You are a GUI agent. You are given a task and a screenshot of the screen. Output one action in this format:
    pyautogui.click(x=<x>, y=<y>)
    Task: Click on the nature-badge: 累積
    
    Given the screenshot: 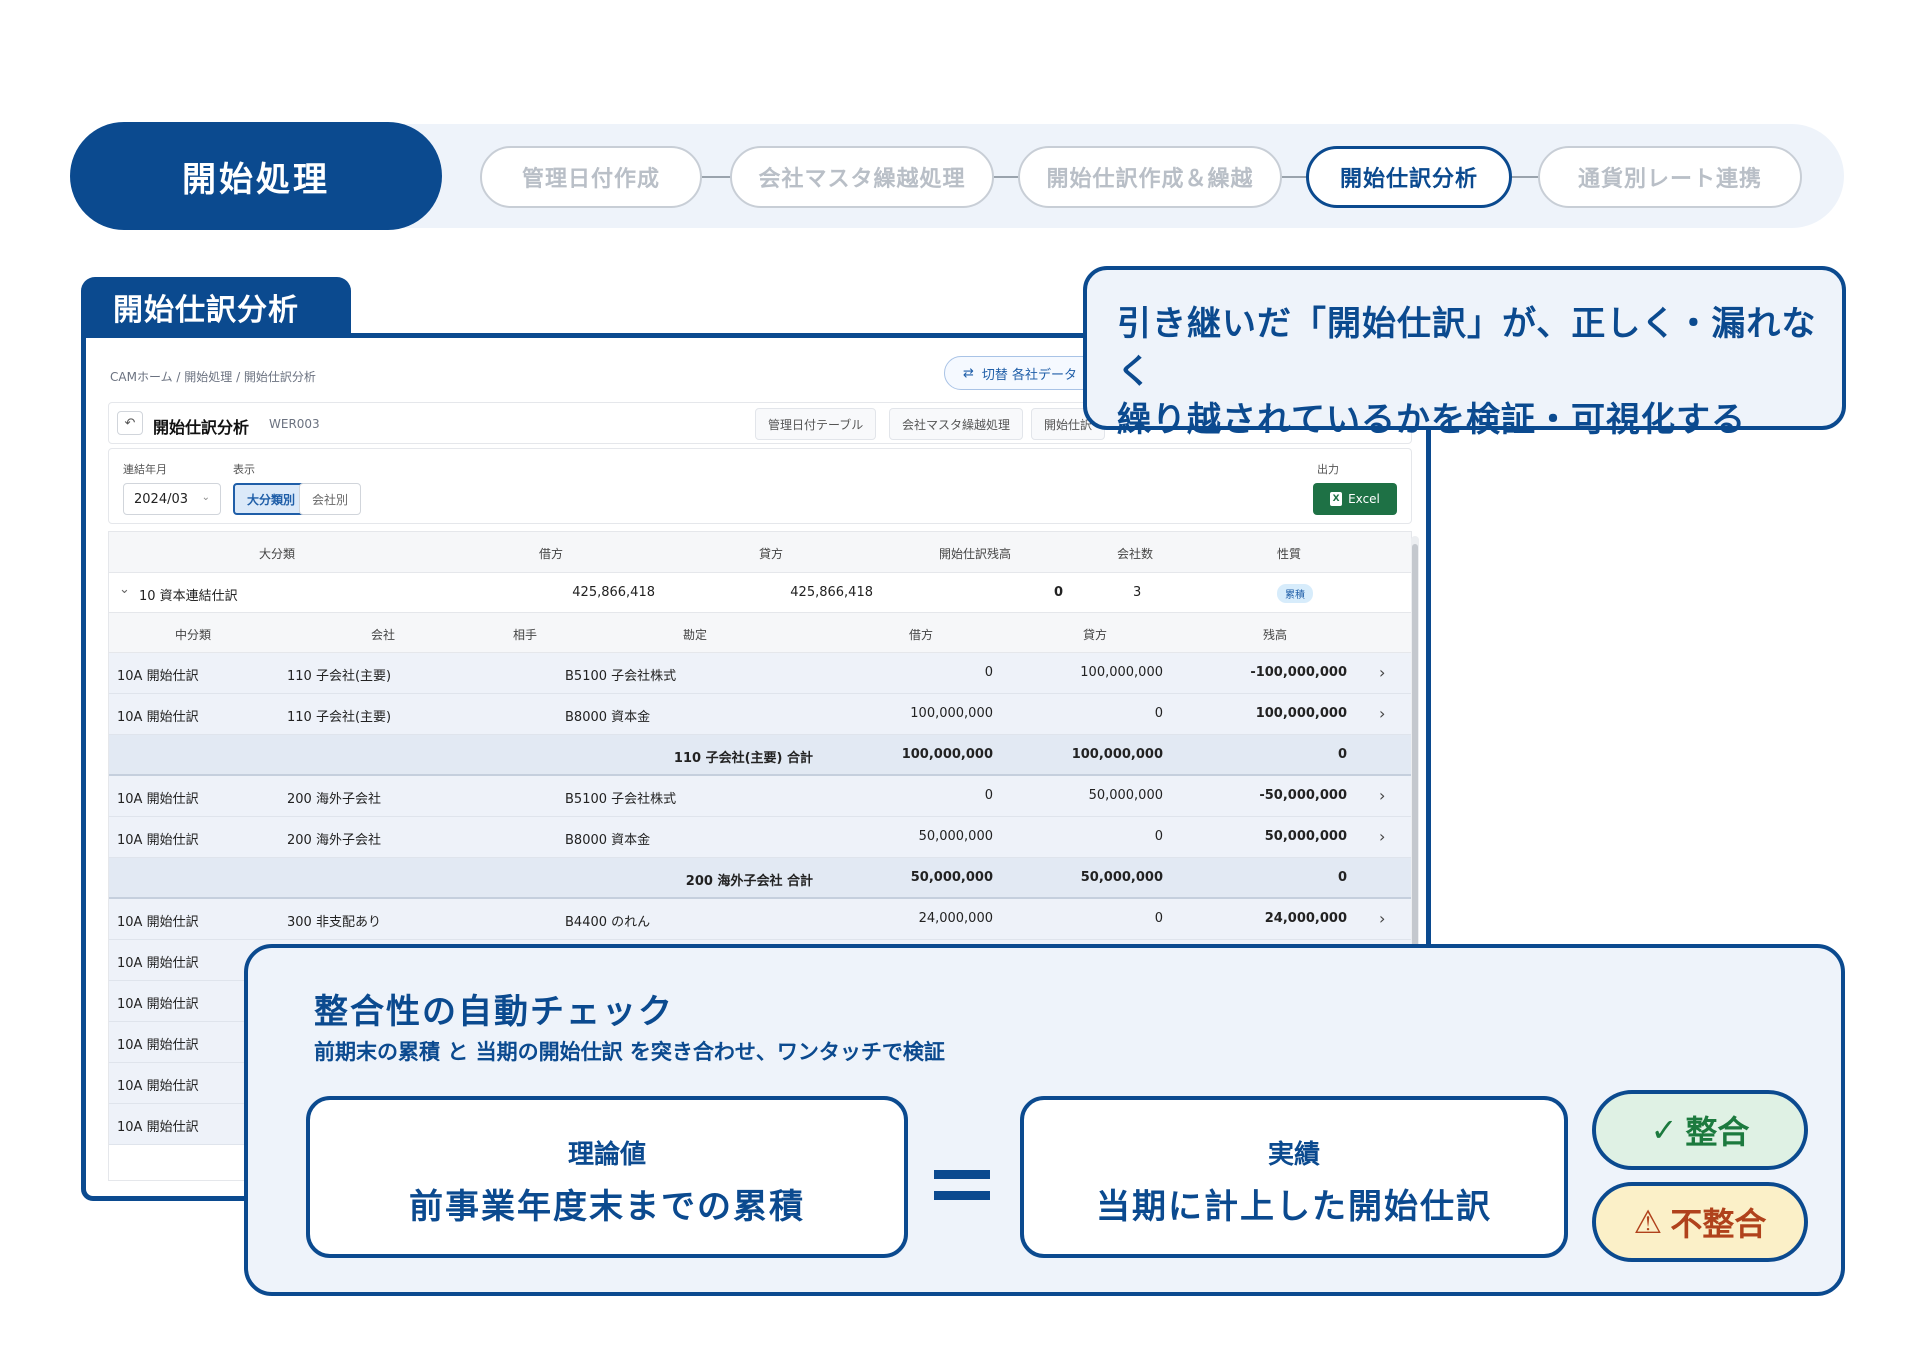 What is the action you would take?
    pyautogui.click(x=1295, y=593)
    